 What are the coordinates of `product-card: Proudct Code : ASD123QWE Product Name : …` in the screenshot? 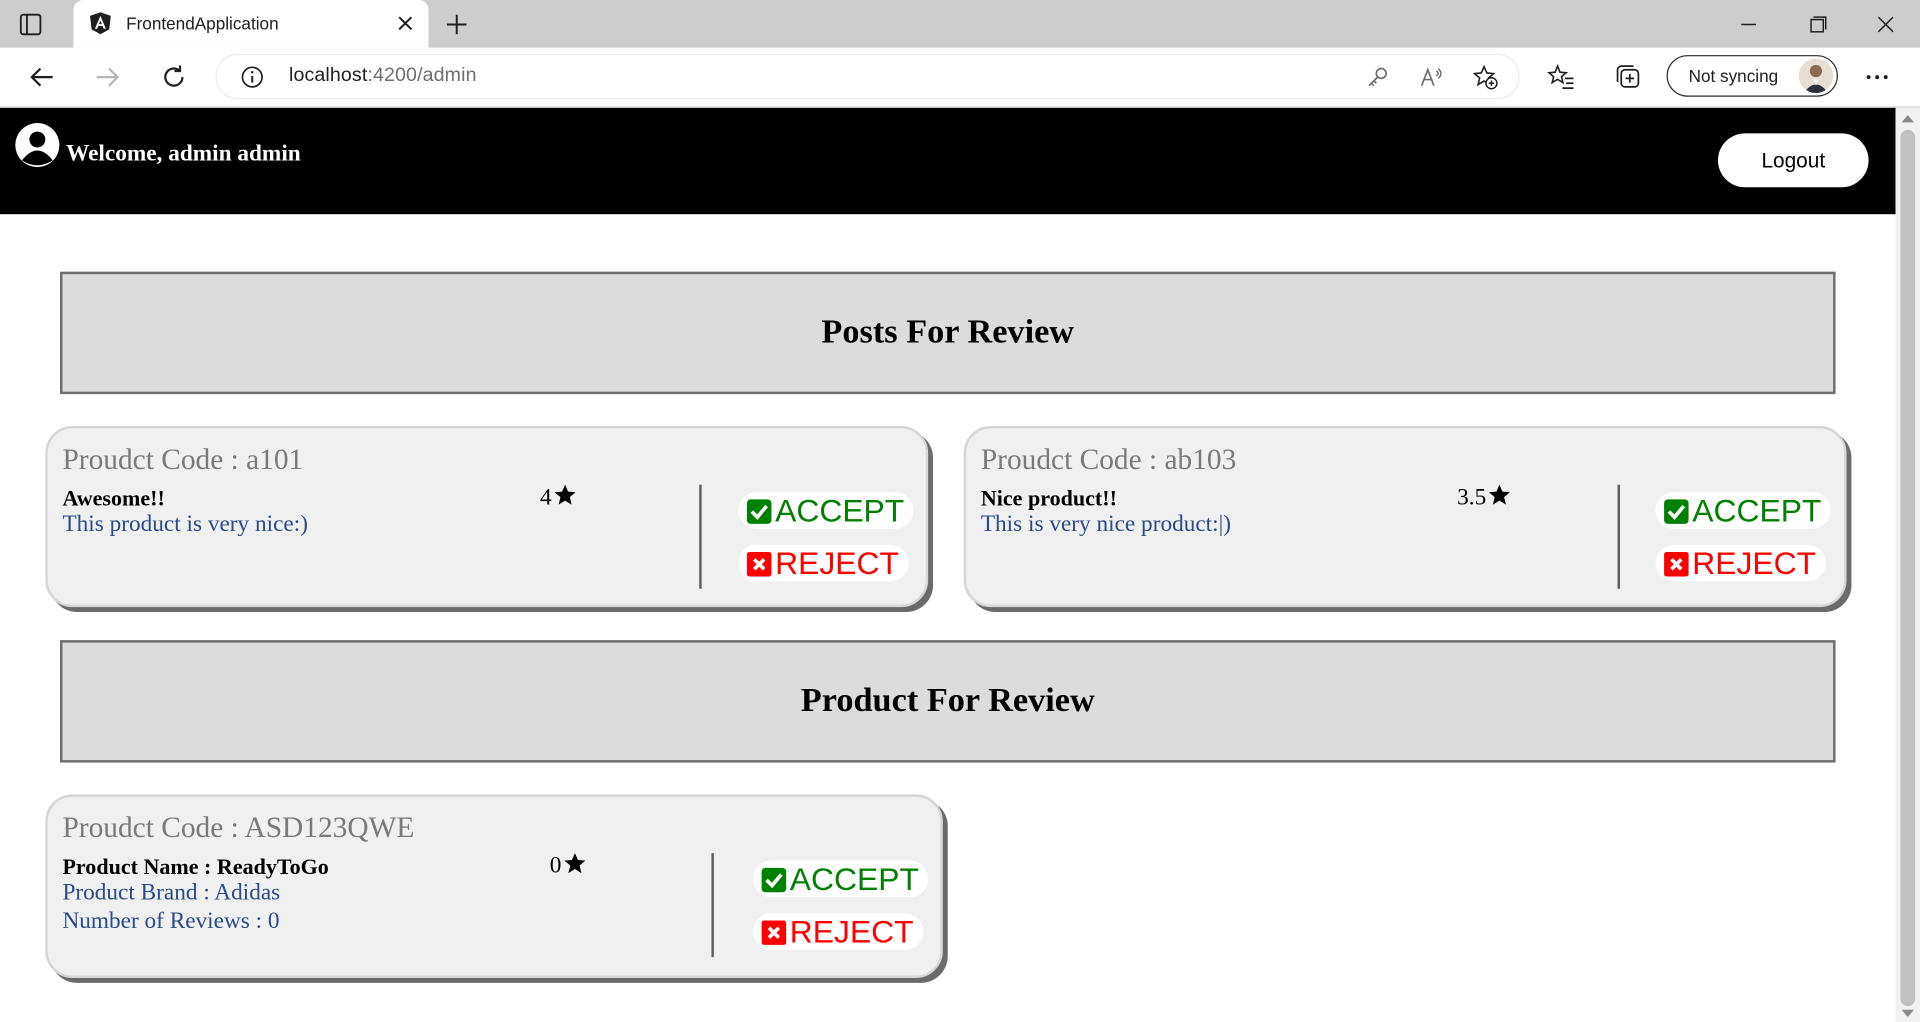 It's located at (494, 886).